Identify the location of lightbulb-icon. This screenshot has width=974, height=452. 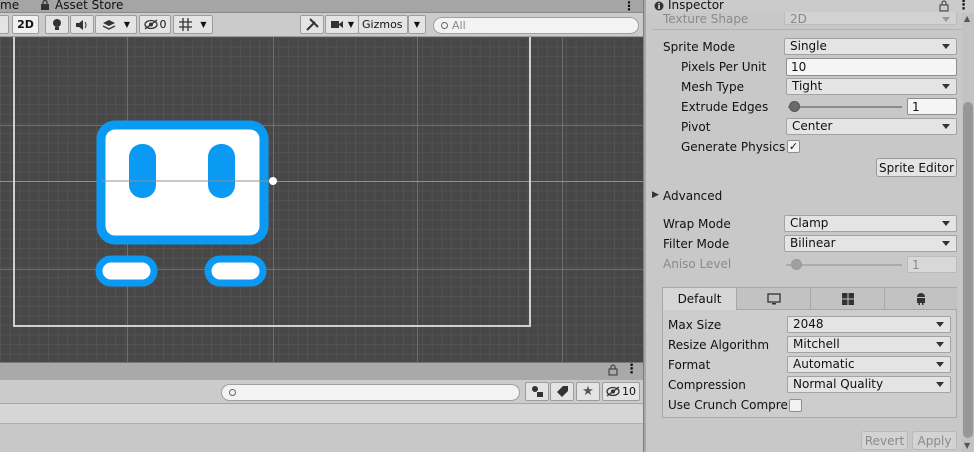
(57, 24).